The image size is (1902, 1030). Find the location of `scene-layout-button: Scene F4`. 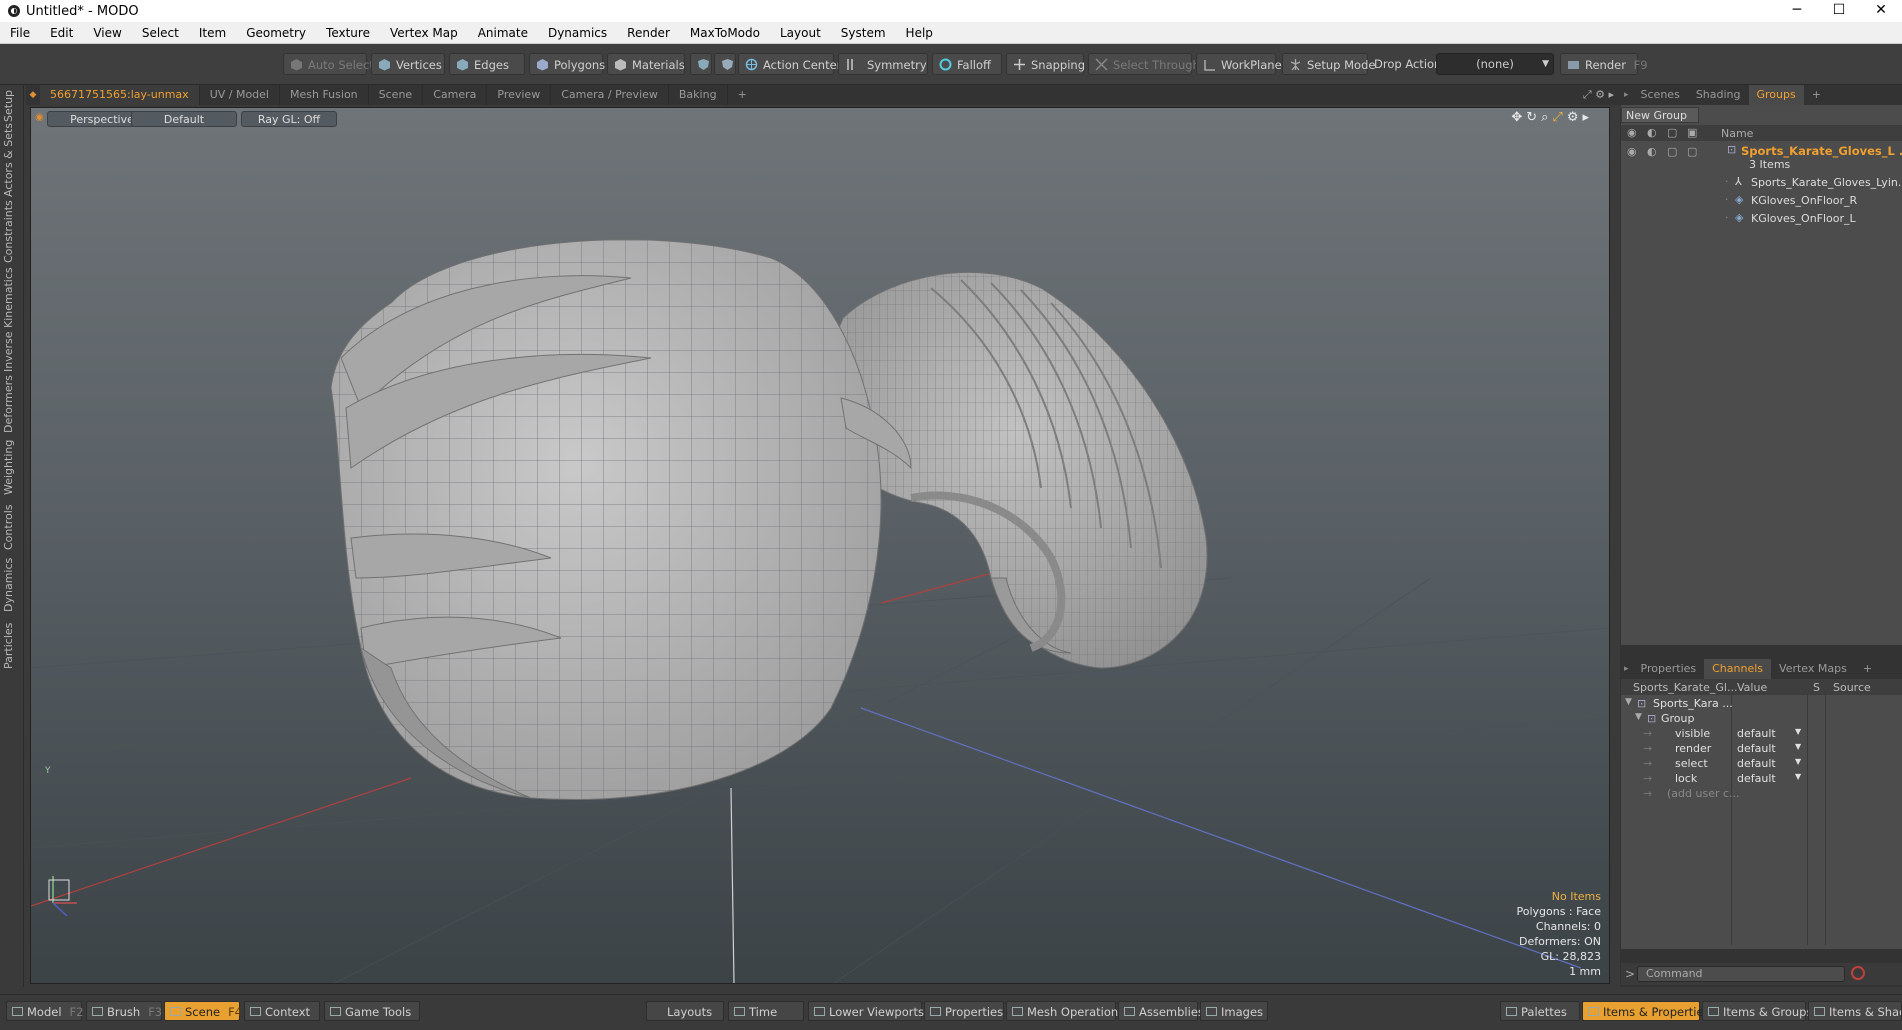

scene-layout-button: Scene F4 is located at coordinates (203, 1011).